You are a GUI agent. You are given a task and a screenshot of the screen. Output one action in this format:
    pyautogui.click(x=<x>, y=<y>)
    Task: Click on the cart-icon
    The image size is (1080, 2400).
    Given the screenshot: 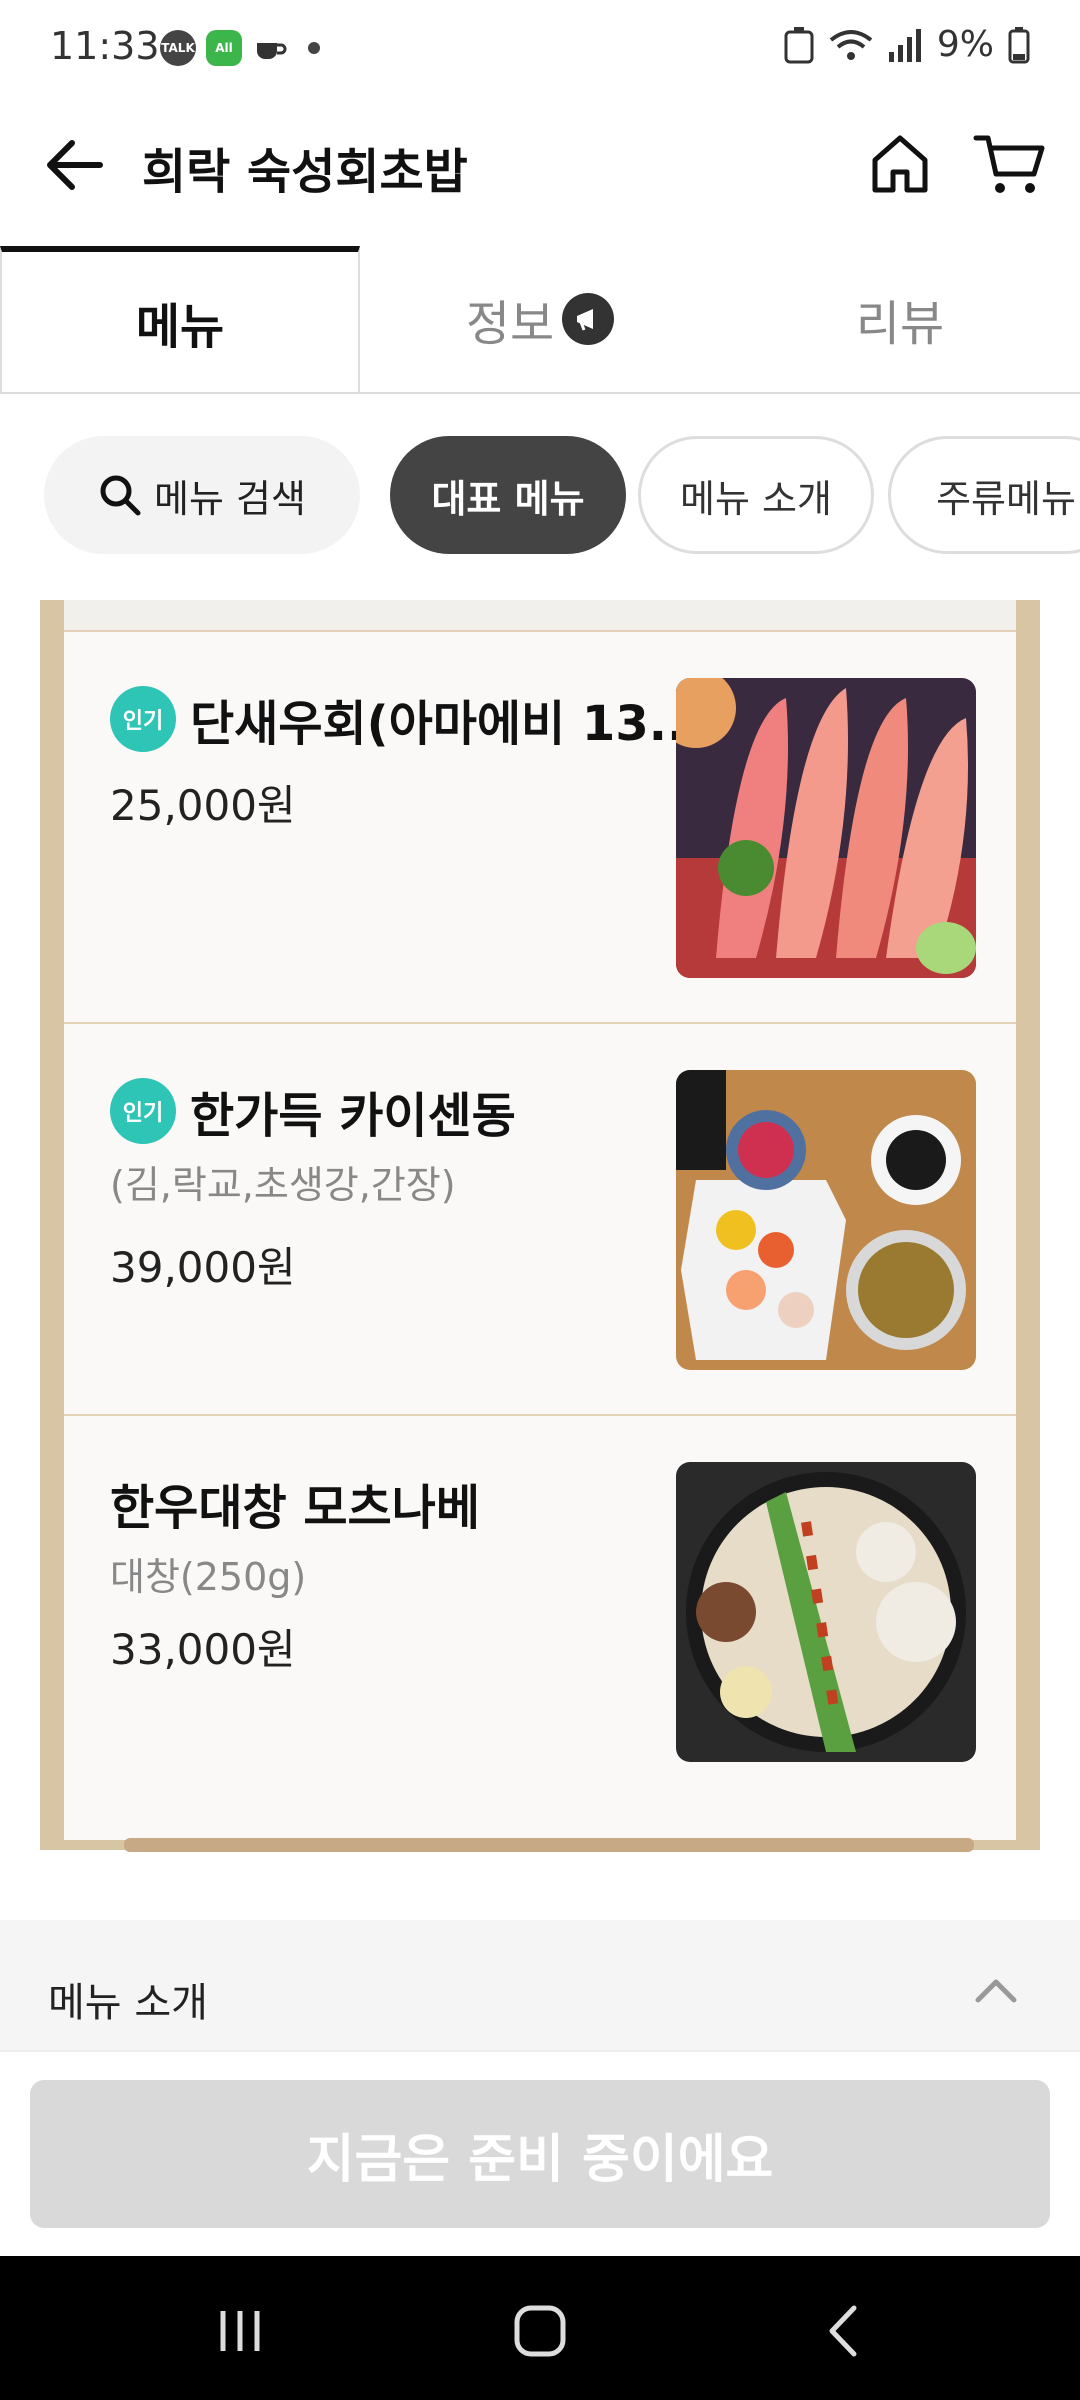 What is the action you would take?
    pyautogui.click(x=1010, y=163)
    